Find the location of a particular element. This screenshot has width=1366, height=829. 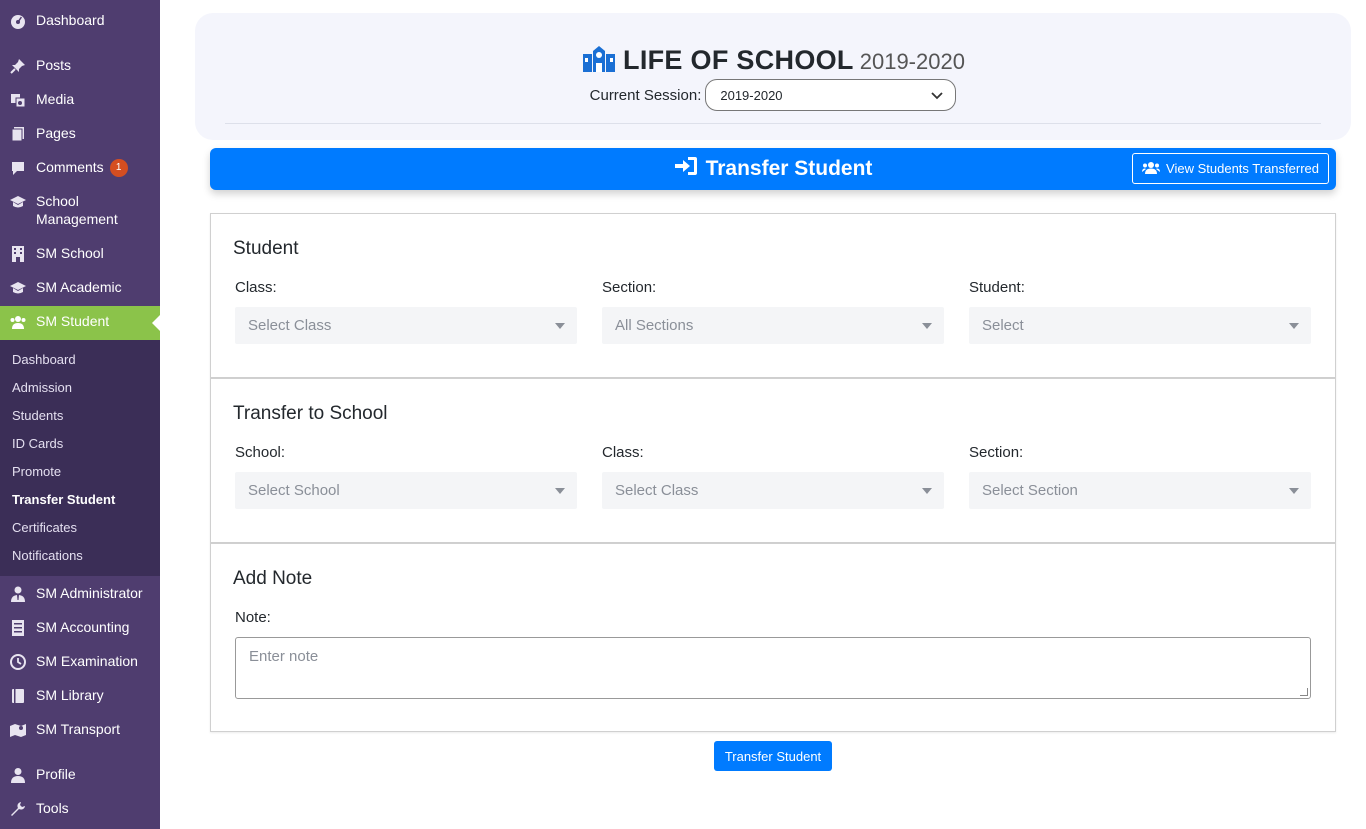

transfer-student-submit-button: Transfer Student is located at coordinates (773, 756).